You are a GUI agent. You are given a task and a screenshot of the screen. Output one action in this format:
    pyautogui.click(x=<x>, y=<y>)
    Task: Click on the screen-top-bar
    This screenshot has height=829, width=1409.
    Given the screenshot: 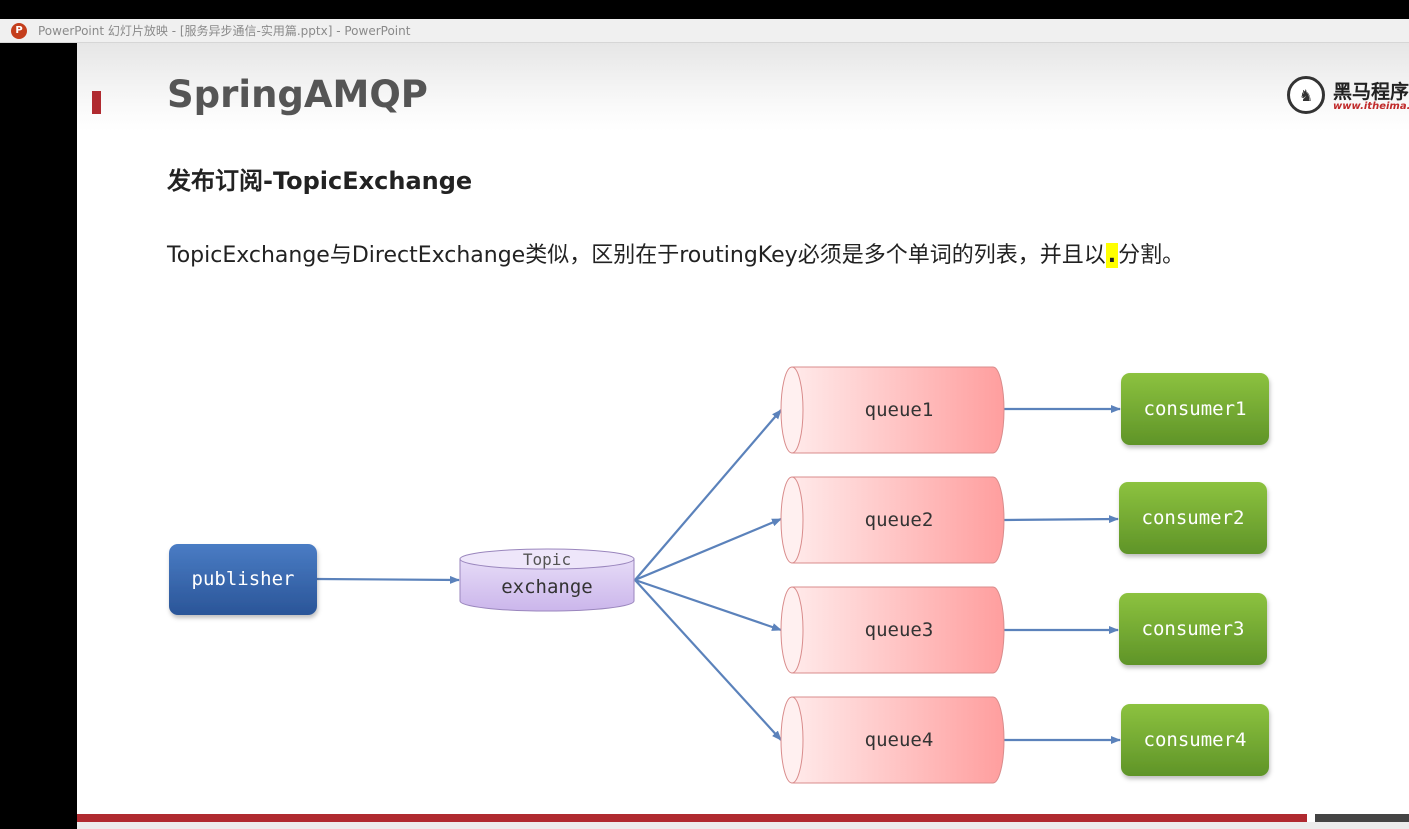 What is the action you would take?
    pyautogui.click(x=704, y=9)
    